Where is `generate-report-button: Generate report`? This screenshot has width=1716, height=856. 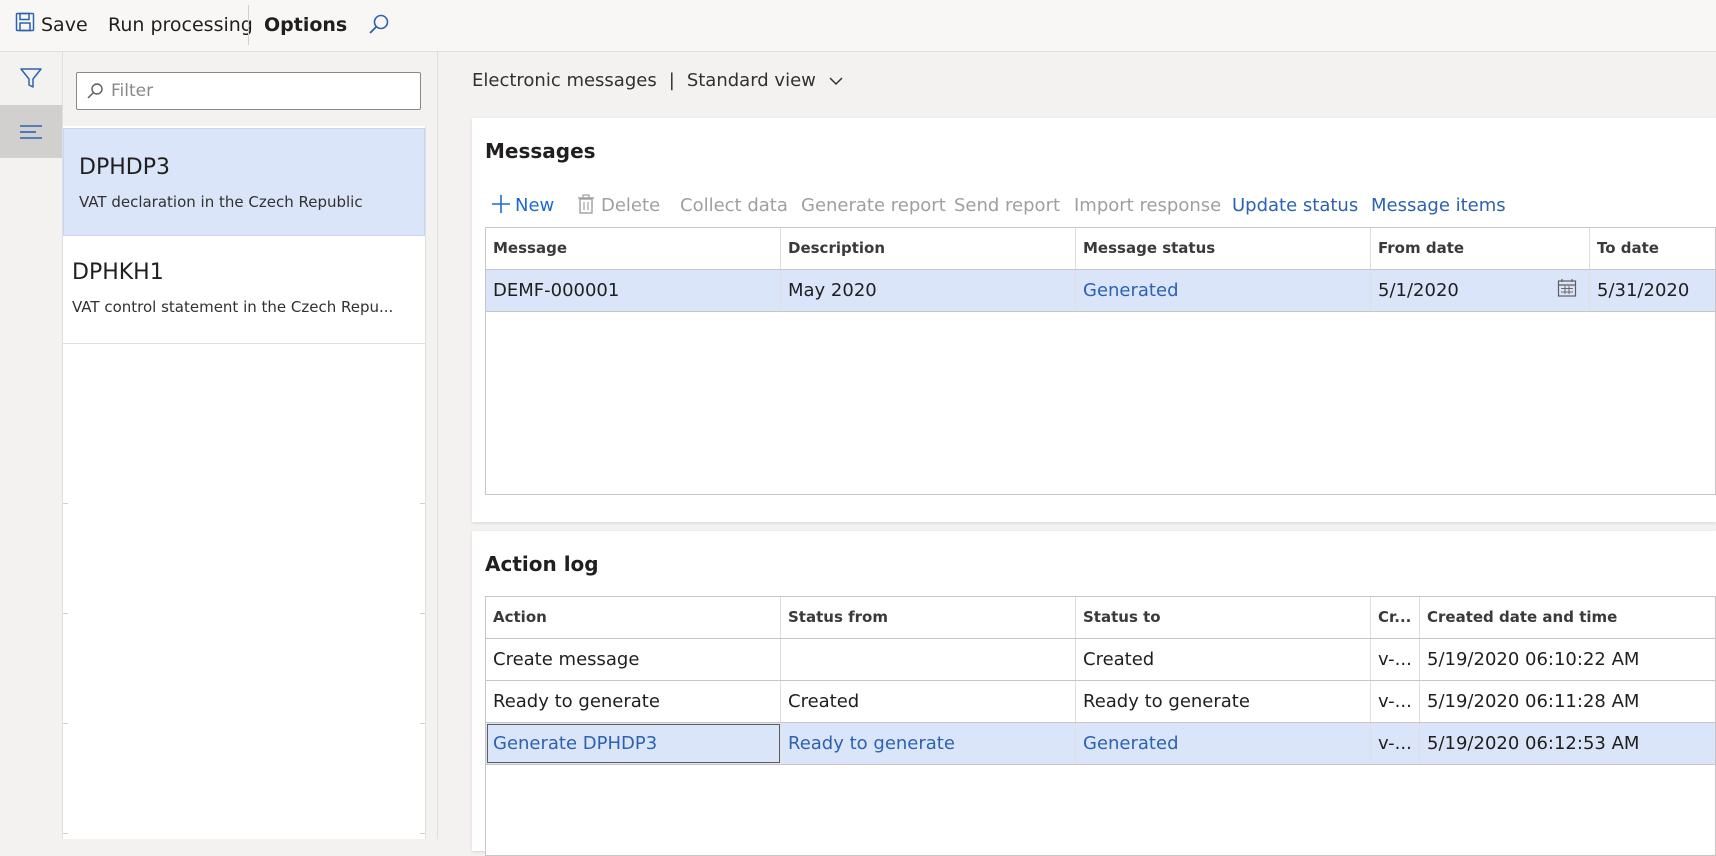
generate-report-button: Generate report is located at coordinates (873, 206).